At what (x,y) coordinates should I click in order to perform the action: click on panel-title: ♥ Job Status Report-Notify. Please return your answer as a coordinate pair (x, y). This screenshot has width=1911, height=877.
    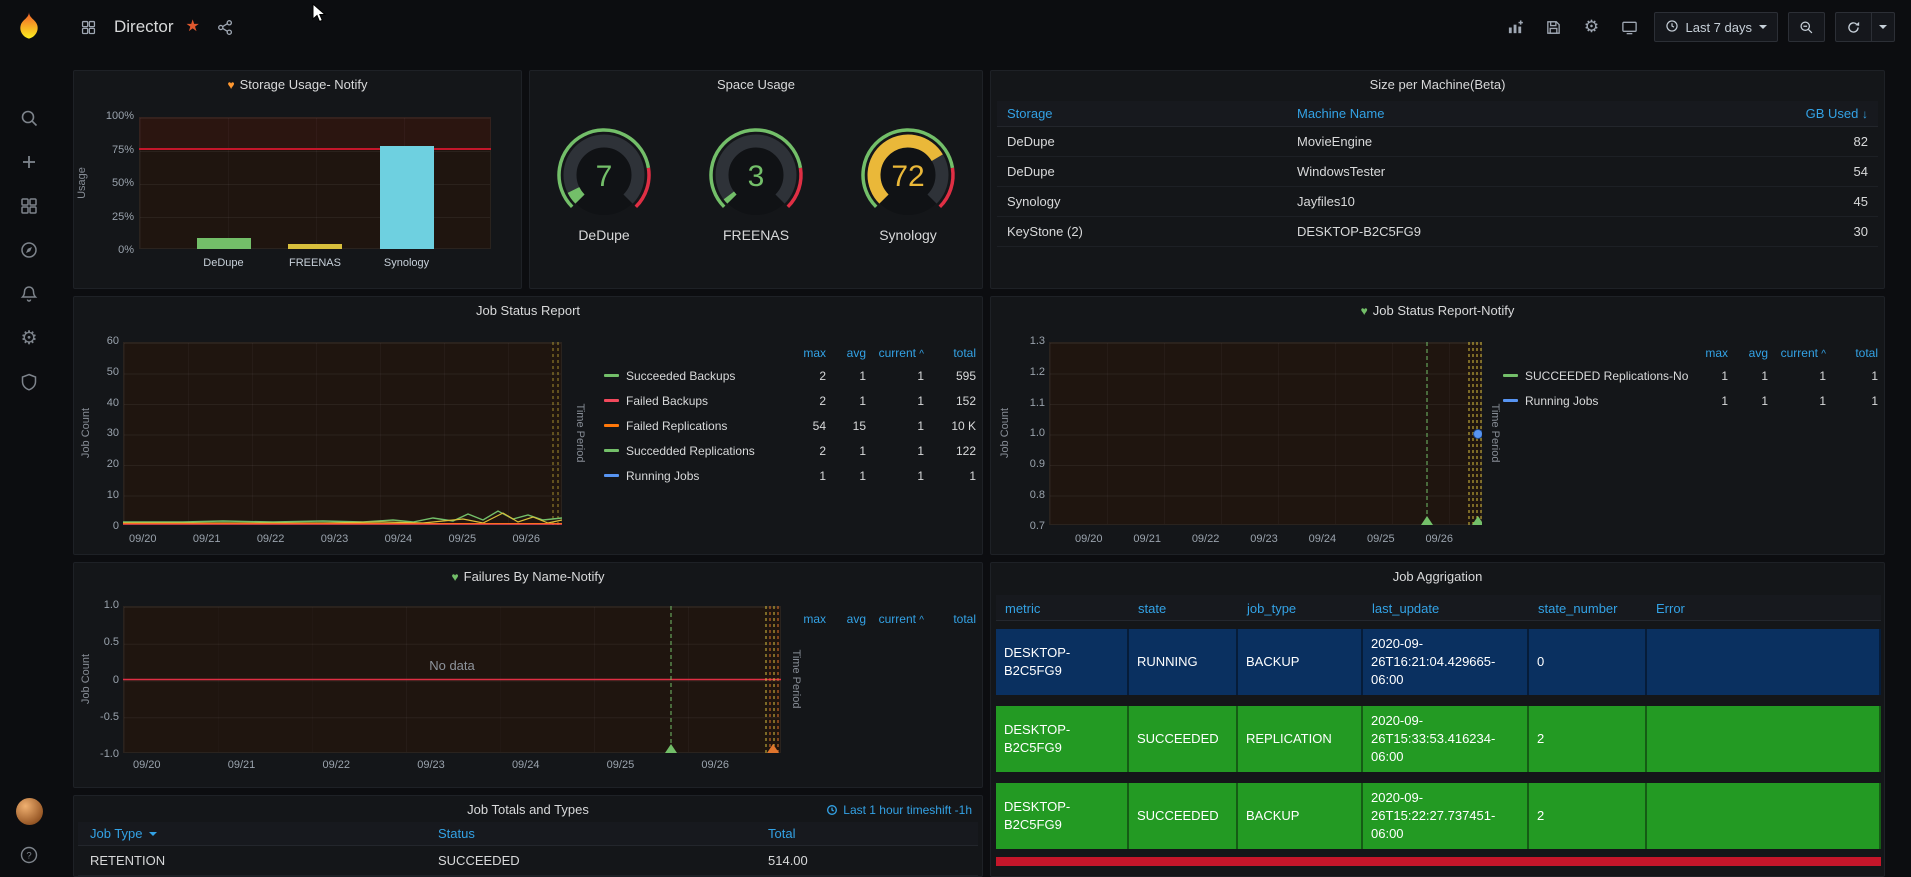
    Looking at the image, I should click on (1437, 310).